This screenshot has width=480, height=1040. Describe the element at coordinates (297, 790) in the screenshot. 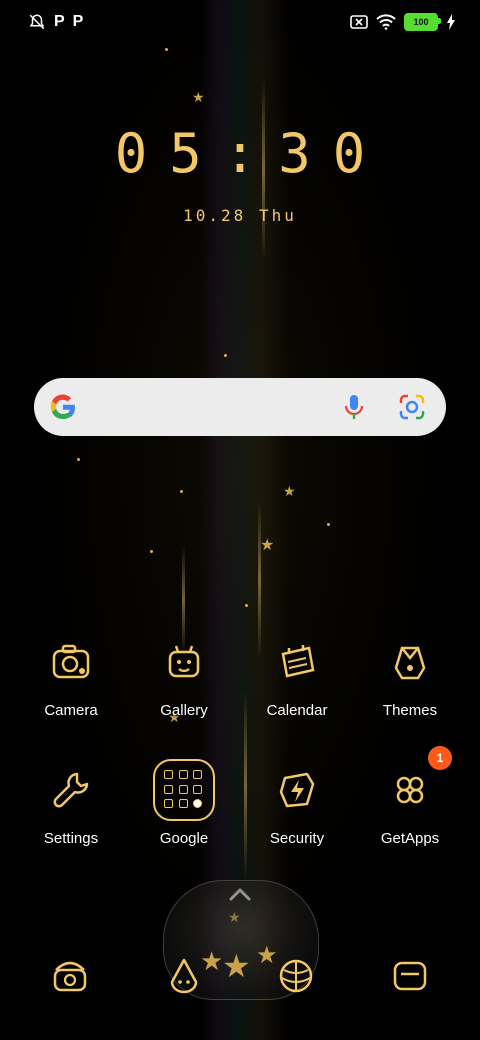

I see `shield-icon` at that location.